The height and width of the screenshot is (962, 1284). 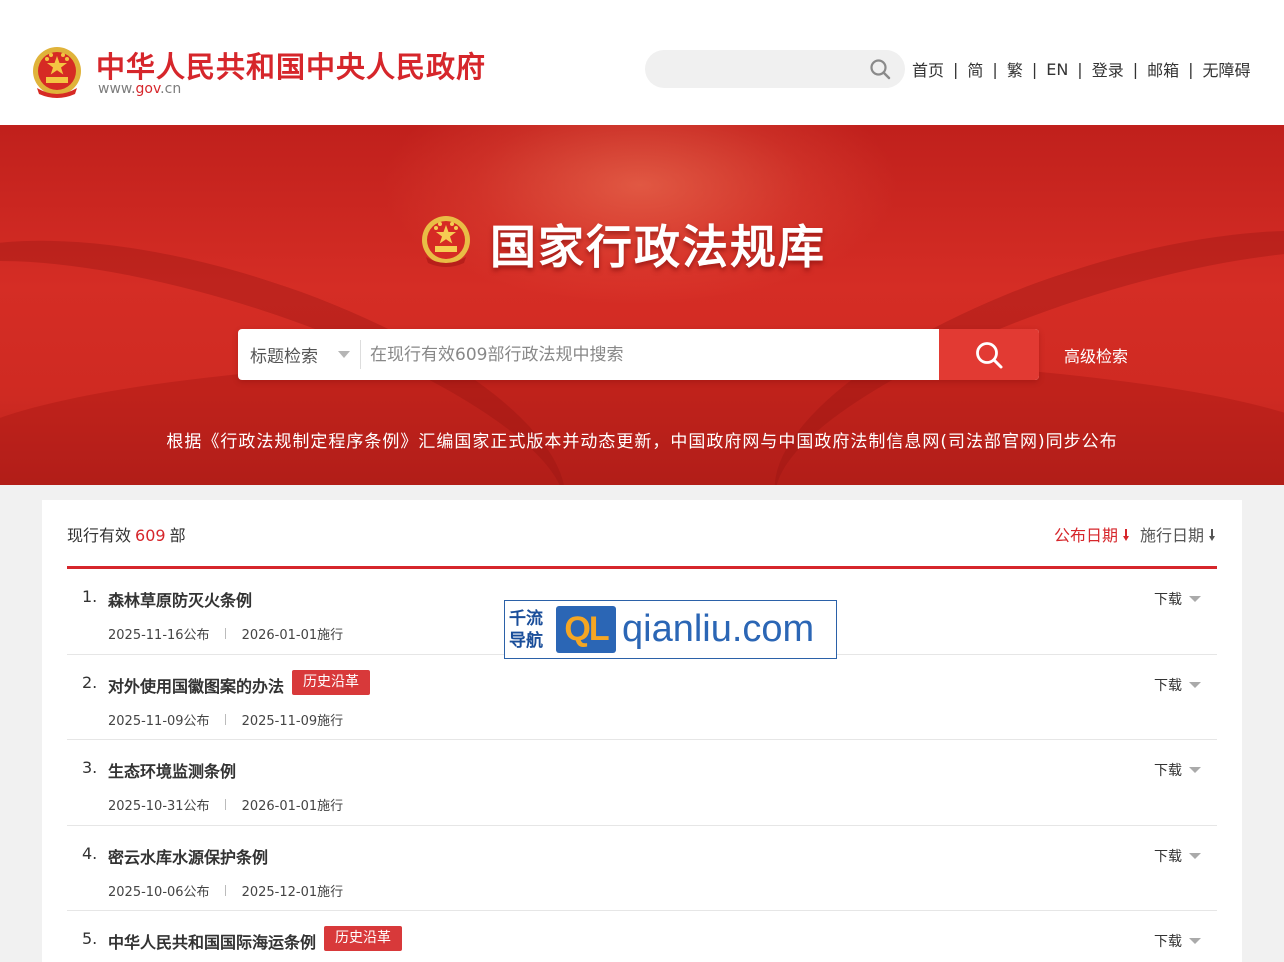 I want to click on watermark-logo: 千流 导航 QL qianliu.com, so click(x=670, y=629).